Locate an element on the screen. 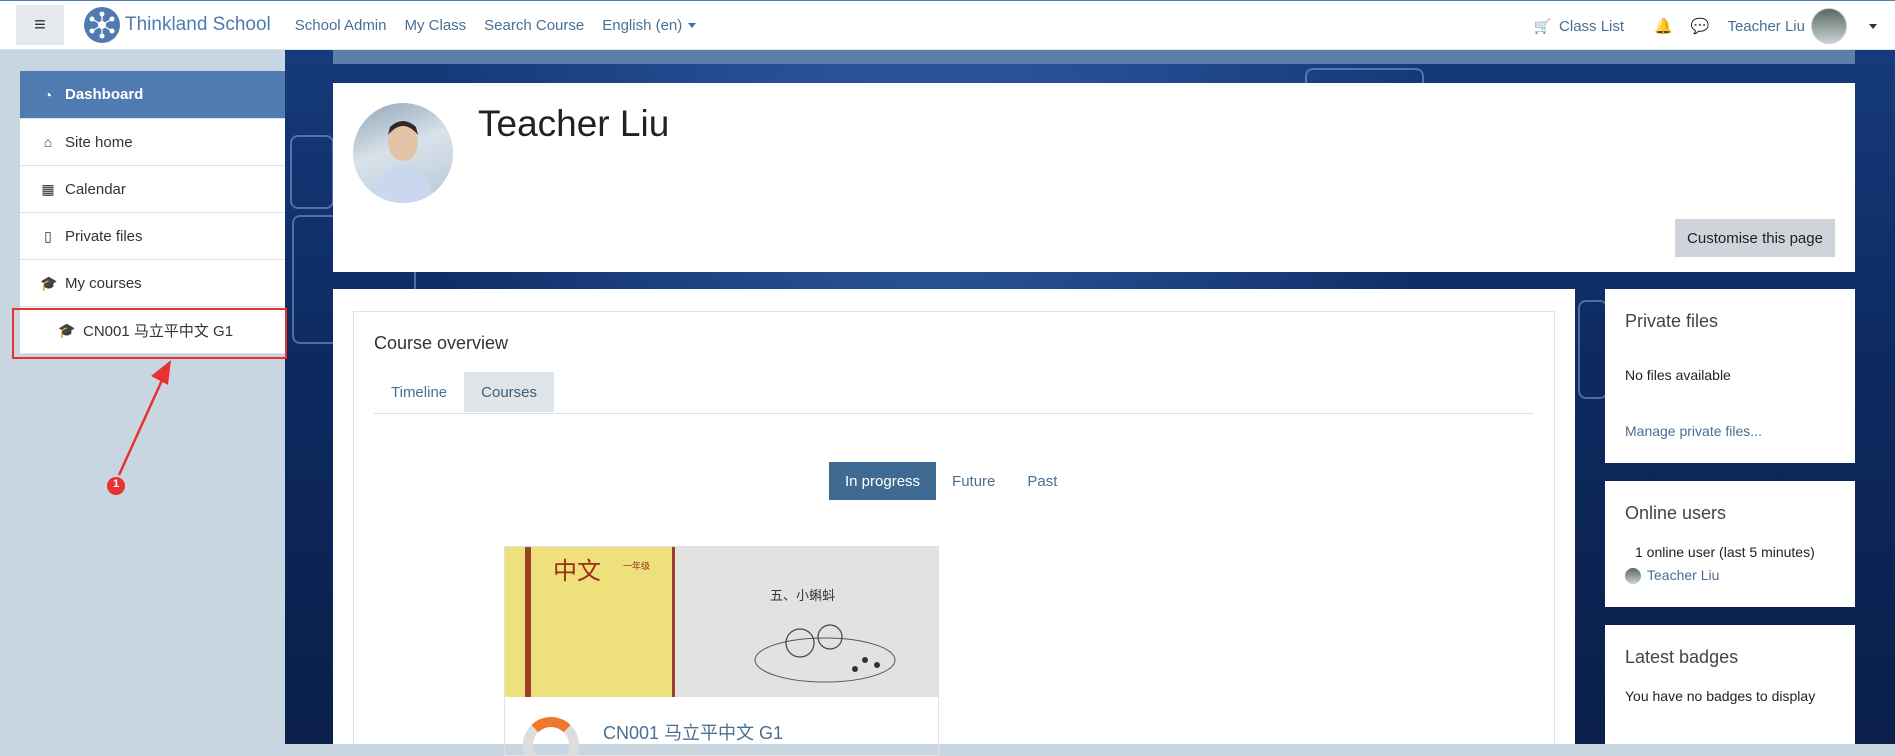 This screenshot has width=1895, height=756. class-list-link: 🛒 Class List is located at coordinates (1579, 26).